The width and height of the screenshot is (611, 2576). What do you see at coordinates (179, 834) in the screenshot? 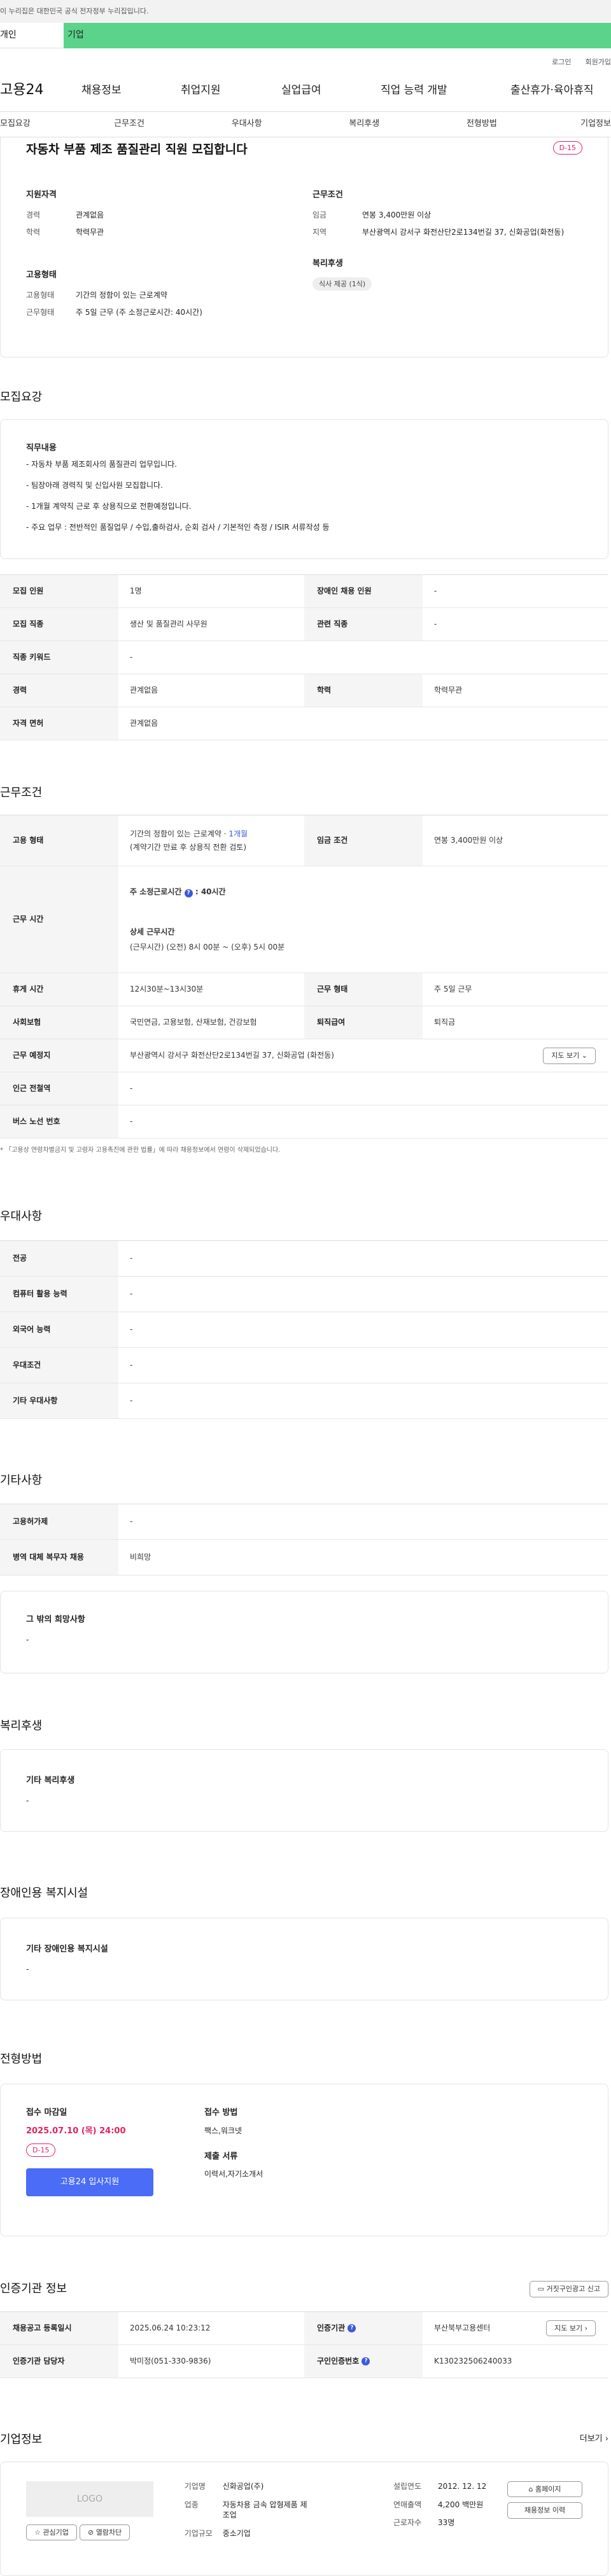
I see `emp-type-text: 기간의 정함이 있는 근로계약 ·` at bounding box center [179, 834].